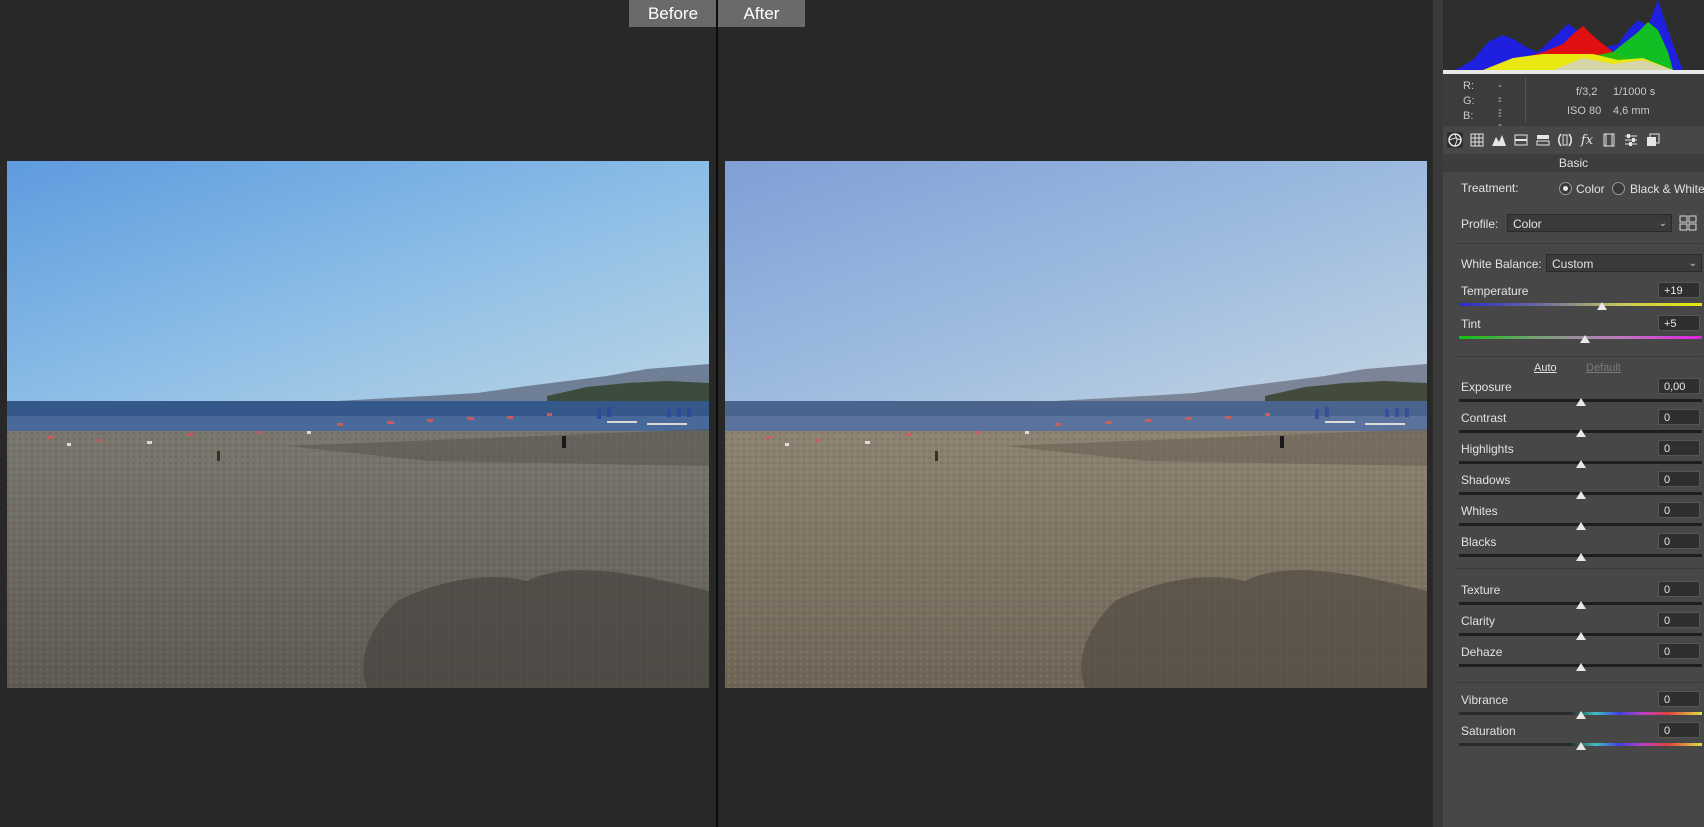 Image resolution: width=1704 pixels, height=827 pixels. What do you see at coordinates (1589, 223) in the screenshot?
I see `profile-select: Color ⌄` at bounding box center [1589, 223].